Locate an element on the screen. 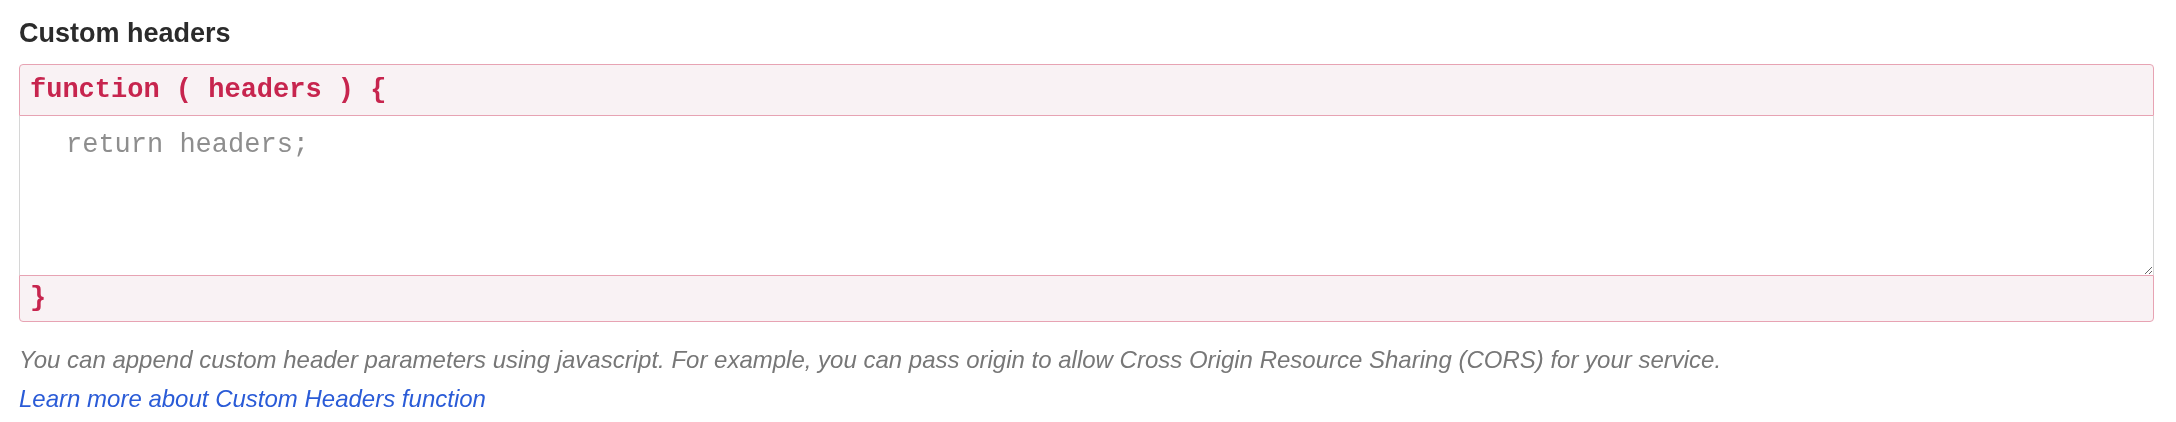 The height and width of the screenshot is (422, 2176). function-header: function ( headers ) { is located at coordinates (1086, 90).